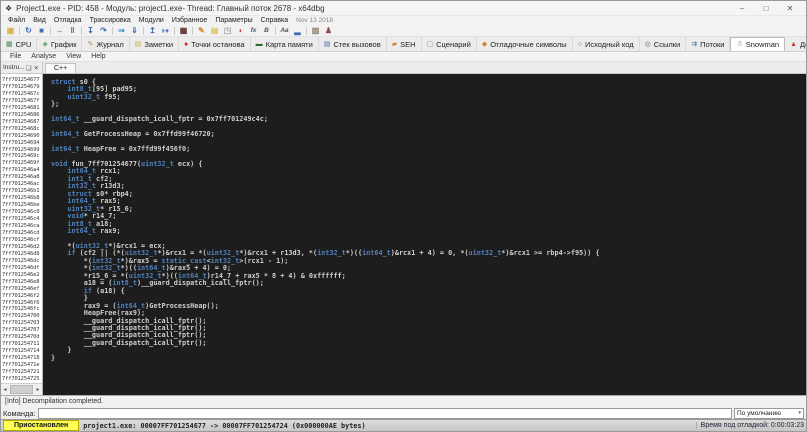 Image resolution: width=807 pixels, height=432 pixels. What do you see at coordinates (21, 94) in the screenshot?
I see `instruction-address: 7ff70125467c` at bounding box center [21, 94].